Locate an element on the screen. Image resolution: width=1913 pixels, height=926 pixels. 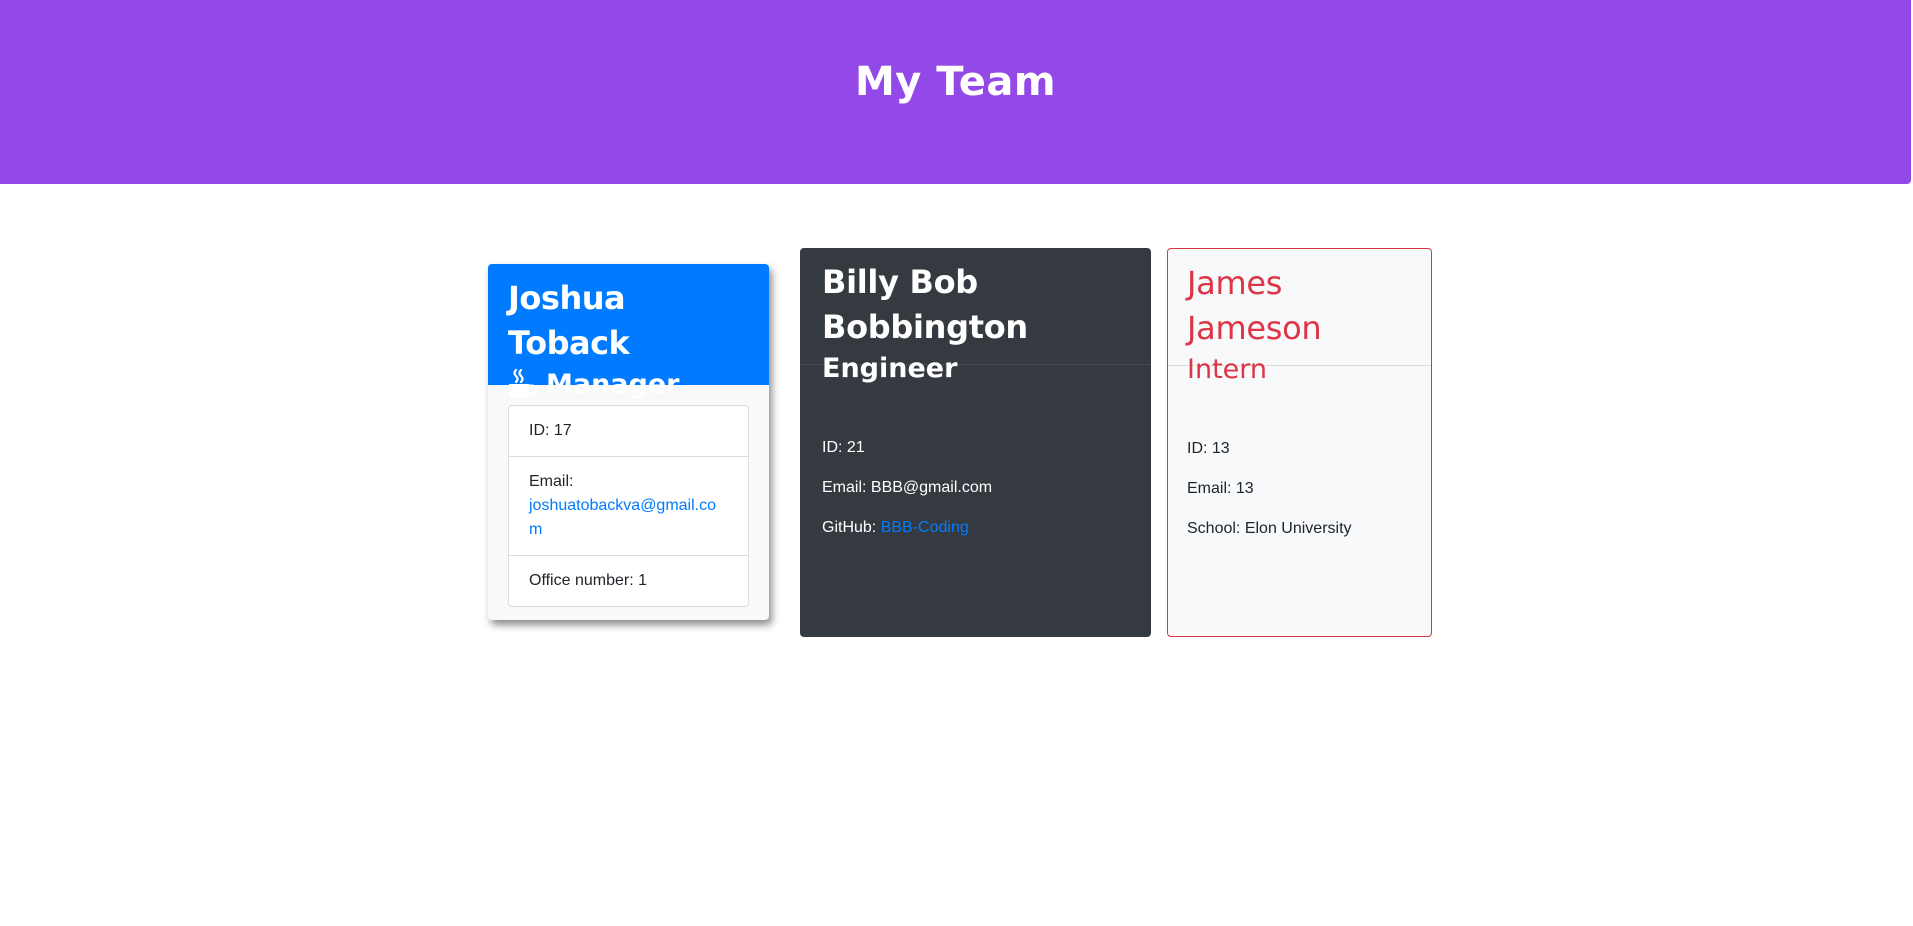
intern-card-header: James Jameson Intern is located at coordinates (1299, 317).